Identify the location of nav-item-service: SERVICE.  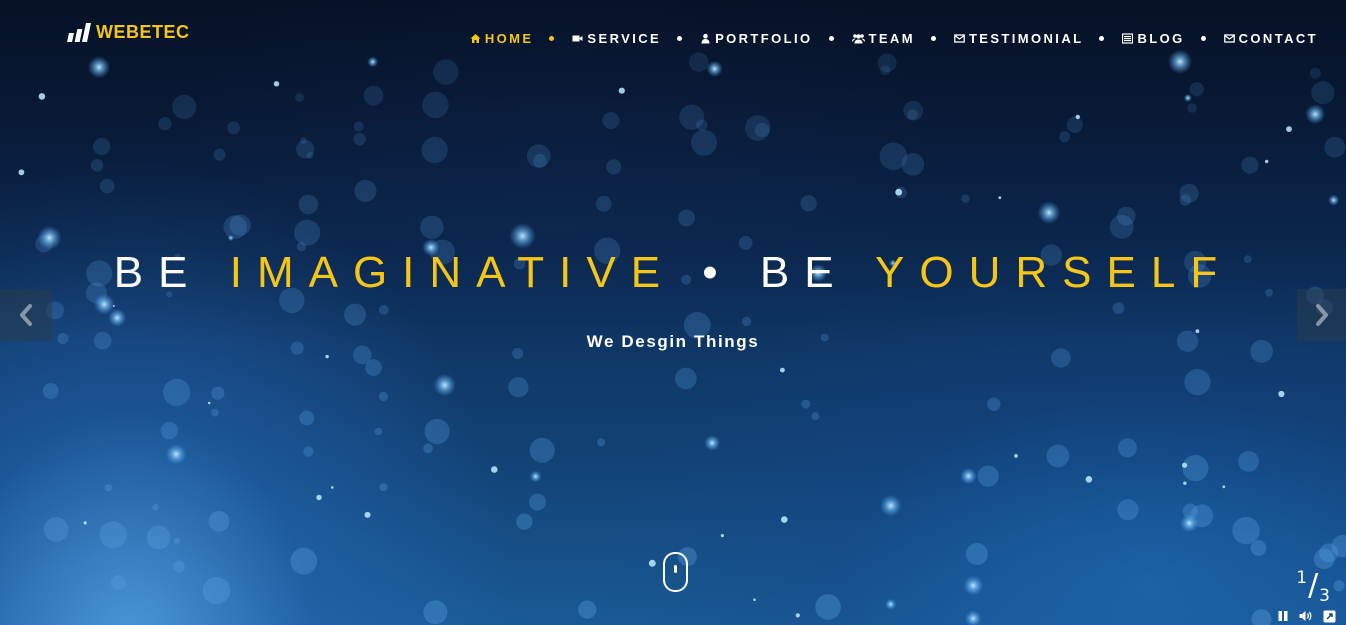
(616, 38).